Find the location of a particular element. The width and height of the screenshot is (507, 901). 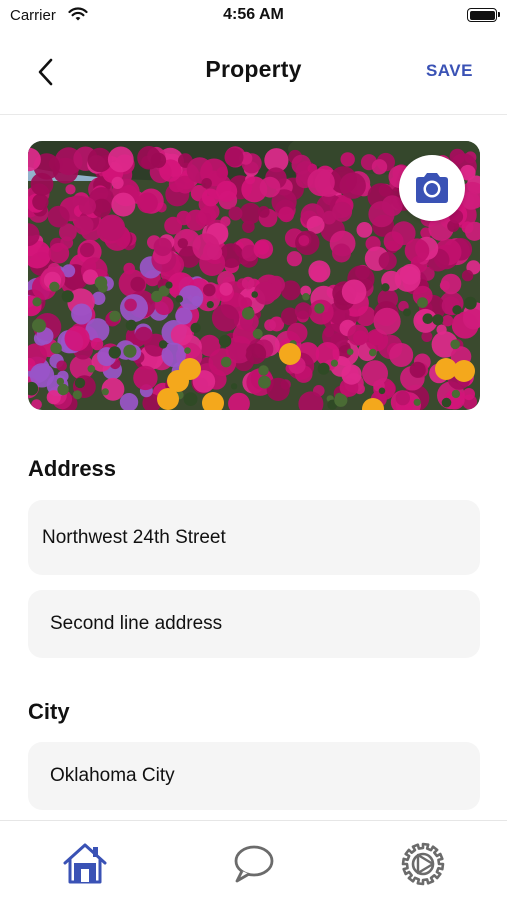

city-label: City is located at coordinates (49, 711).